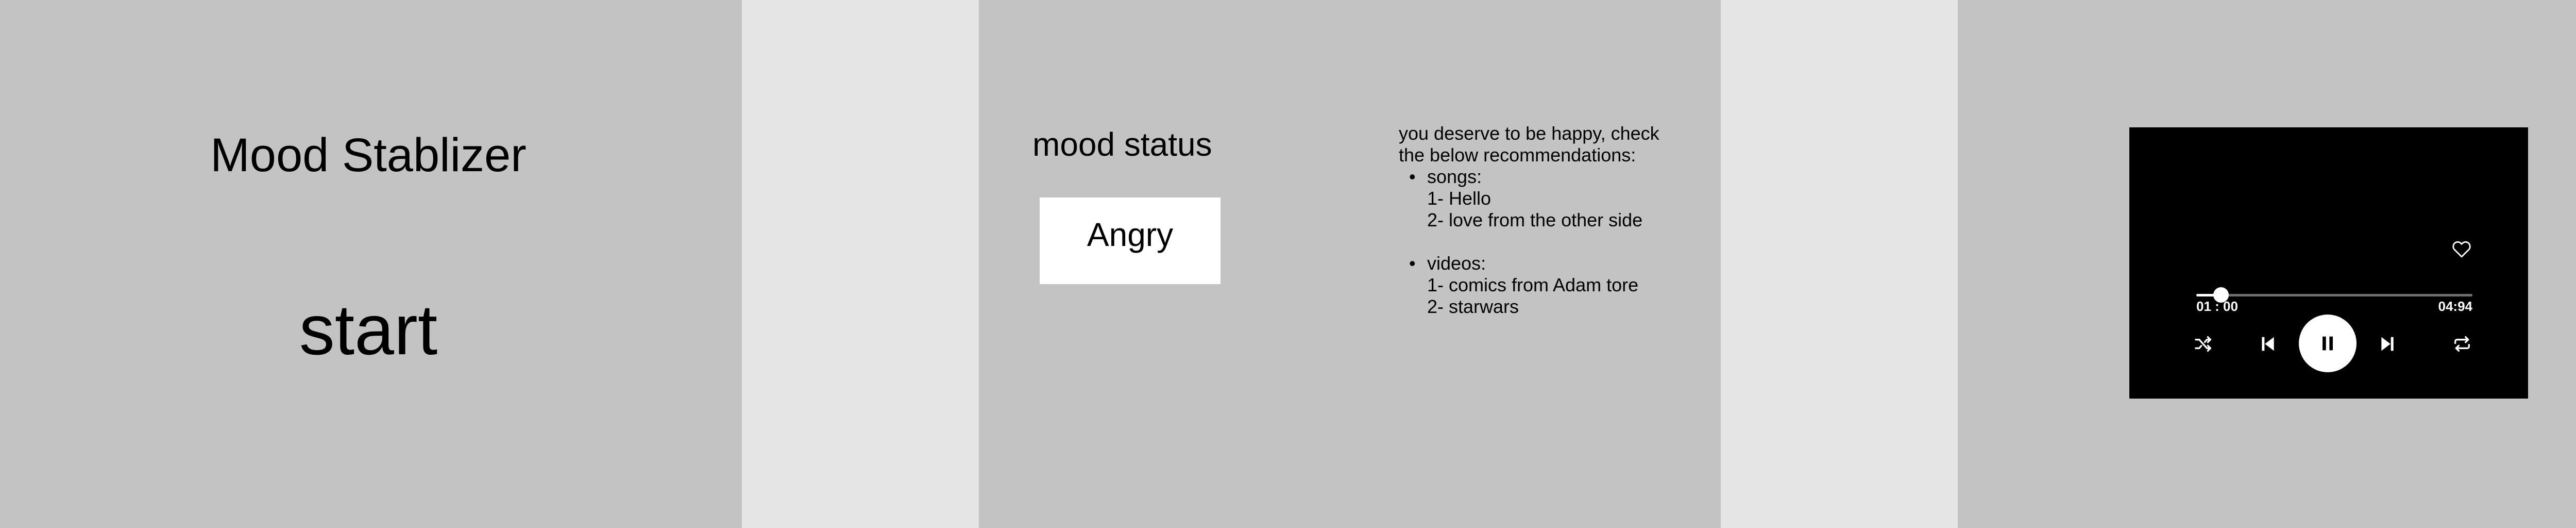  I want to click on current-time: 01 : 00, so click(2217, 307).